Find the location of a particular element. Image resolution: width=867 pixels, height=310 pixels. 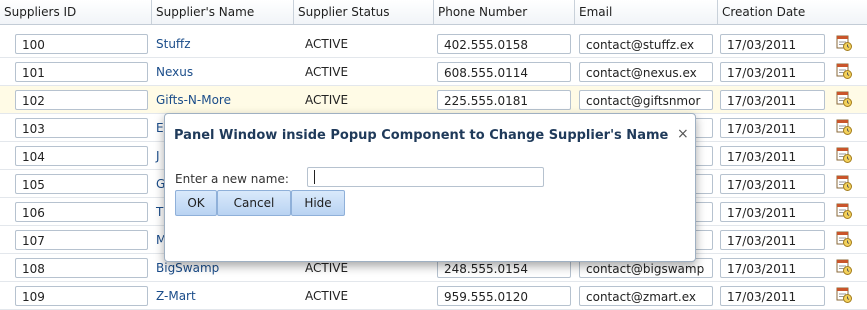

supplier-name-link: Gifts-N-More is located at coordinates (224, 100).